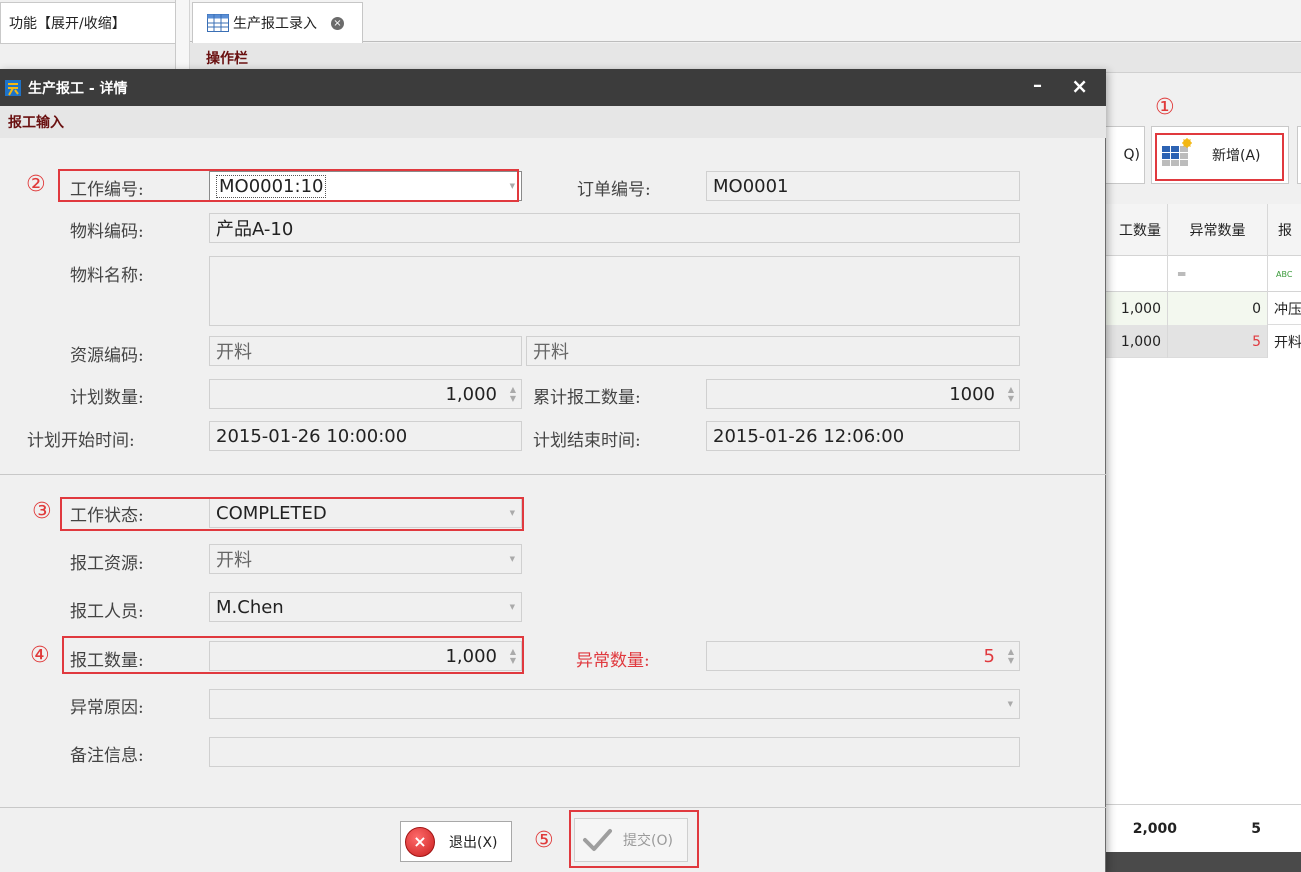 This screenshot has width=1301, height=872. I want to click on submit-label: 提交(O), so click(648, 841).